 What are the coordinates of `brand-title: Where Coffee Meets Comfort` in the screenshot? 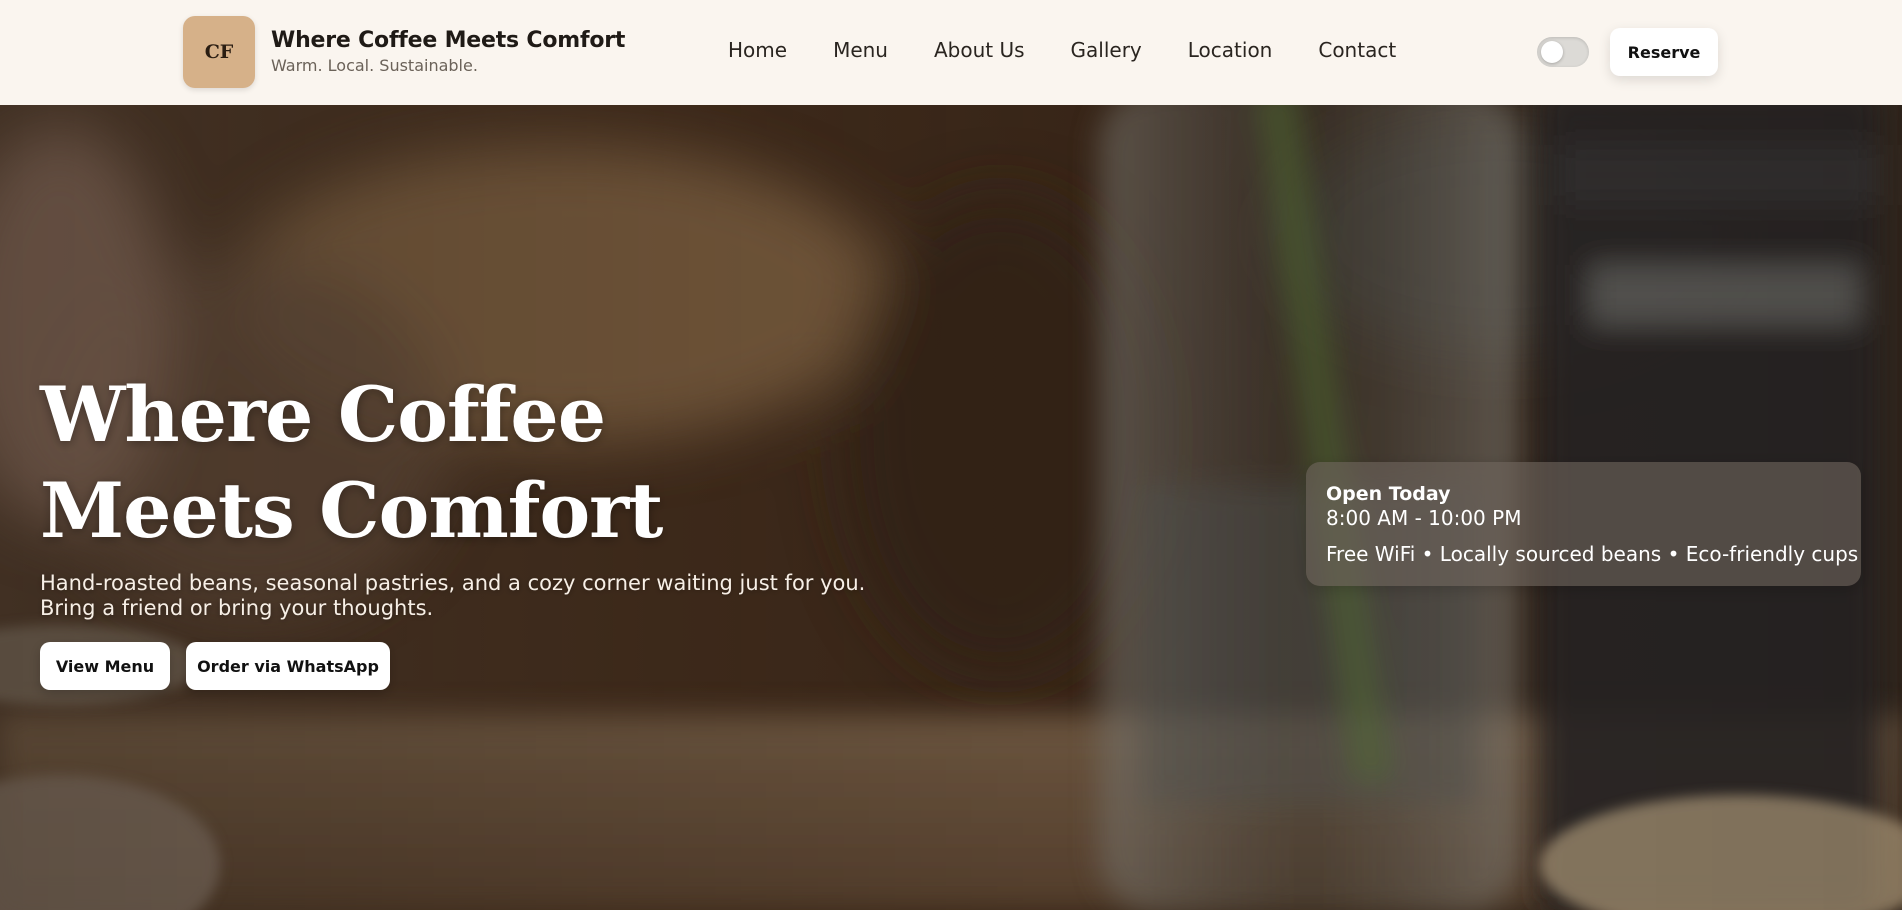 It's located at (448, 40).